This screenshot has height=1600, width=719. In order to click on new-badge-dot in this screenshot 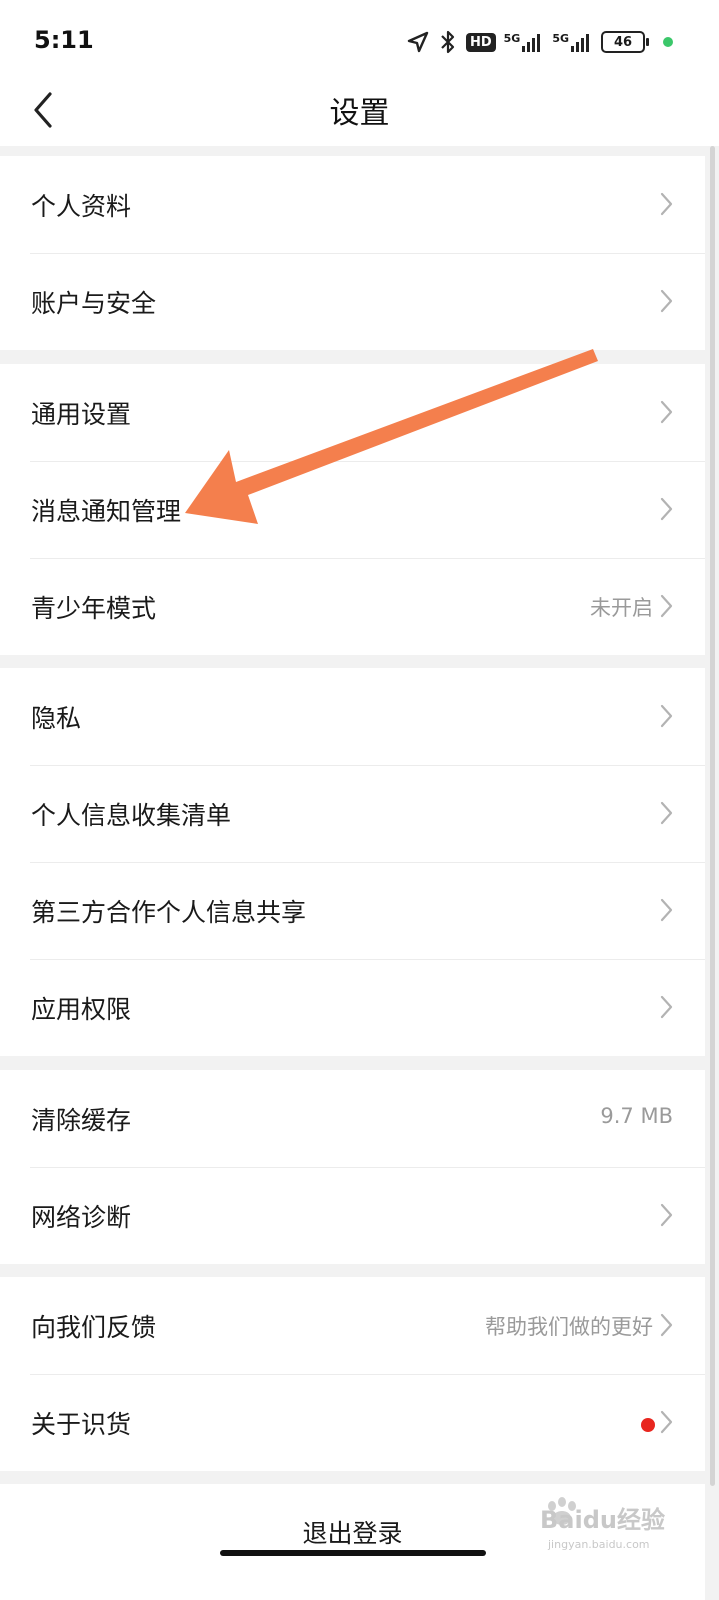, I will do `click(648, 1425)`.